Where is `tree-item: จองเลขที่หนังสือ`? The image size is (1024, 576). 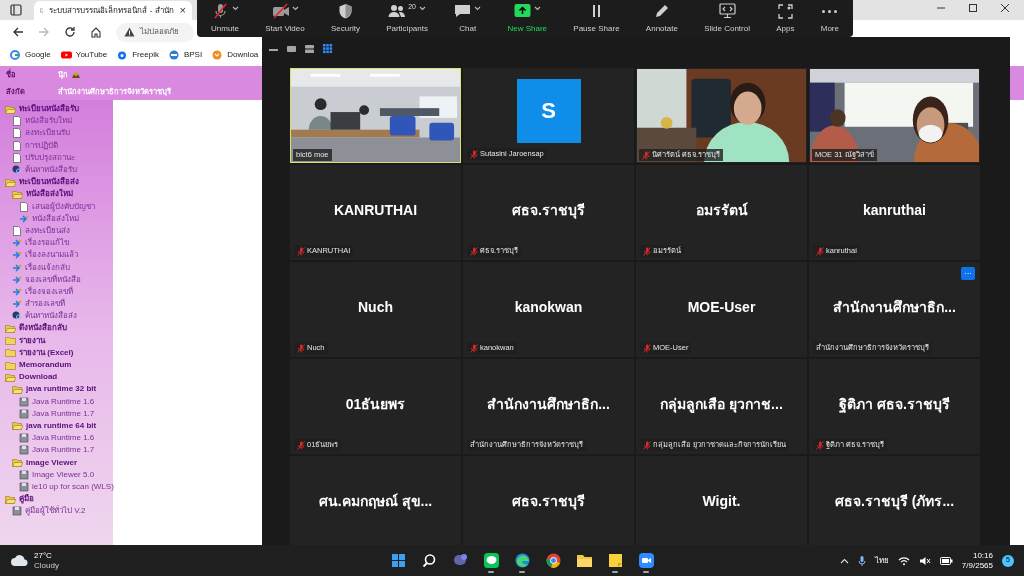
tree-item: จองเลขที่หนังสือ is located at coordinates (53, 279).